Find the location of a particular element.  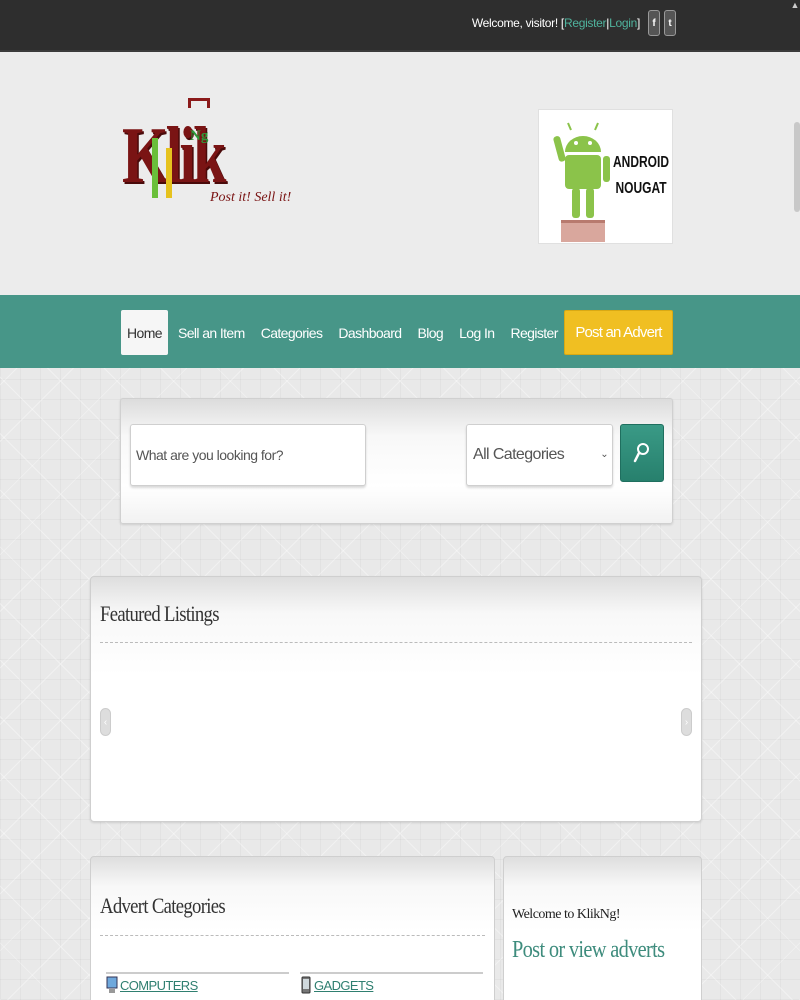

chevron-right-icon: › is located at coordinates (686, 722).